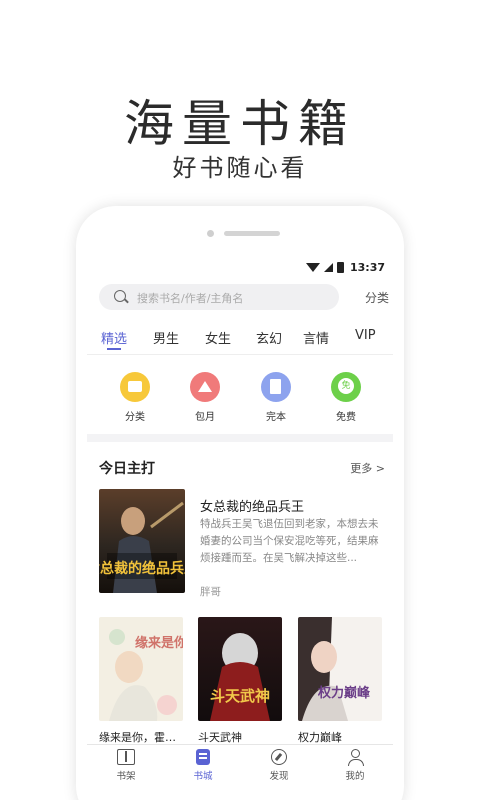 Image resolution: width=480 pixels, height=800 pixels. What do you see at coordinates (269, 337) in the screenshot?
I see `tab-fantasy: 玄幻` at bounding box center [269, 337].